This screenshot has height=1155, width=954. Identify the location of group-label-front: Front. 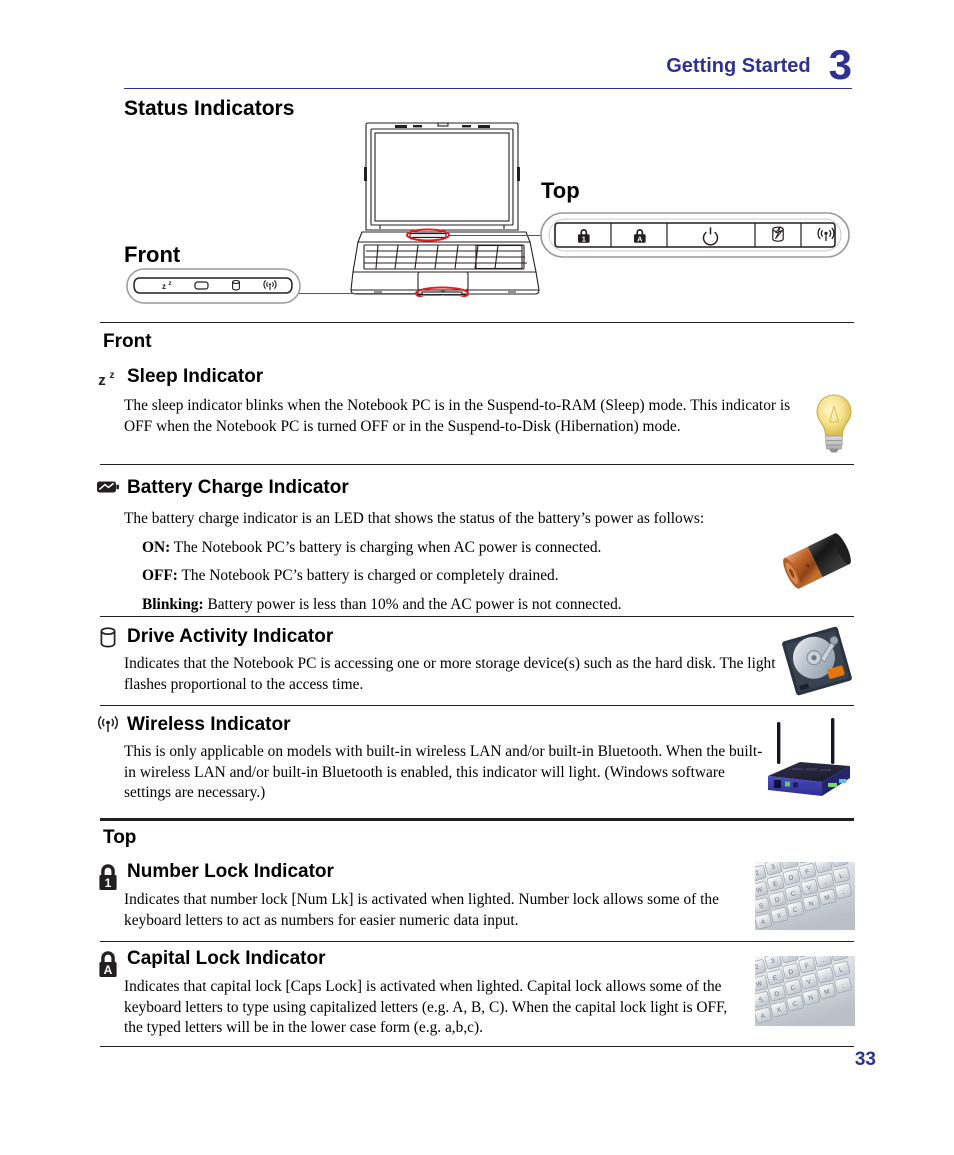
(127, 341).